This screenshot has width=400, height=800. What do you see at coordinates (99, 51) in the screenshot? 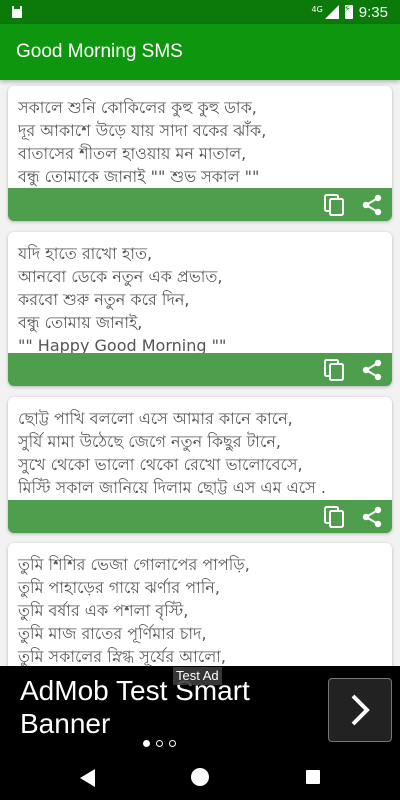
I see `app-title: Good Morning SMS` at bounding box center [99, 51].